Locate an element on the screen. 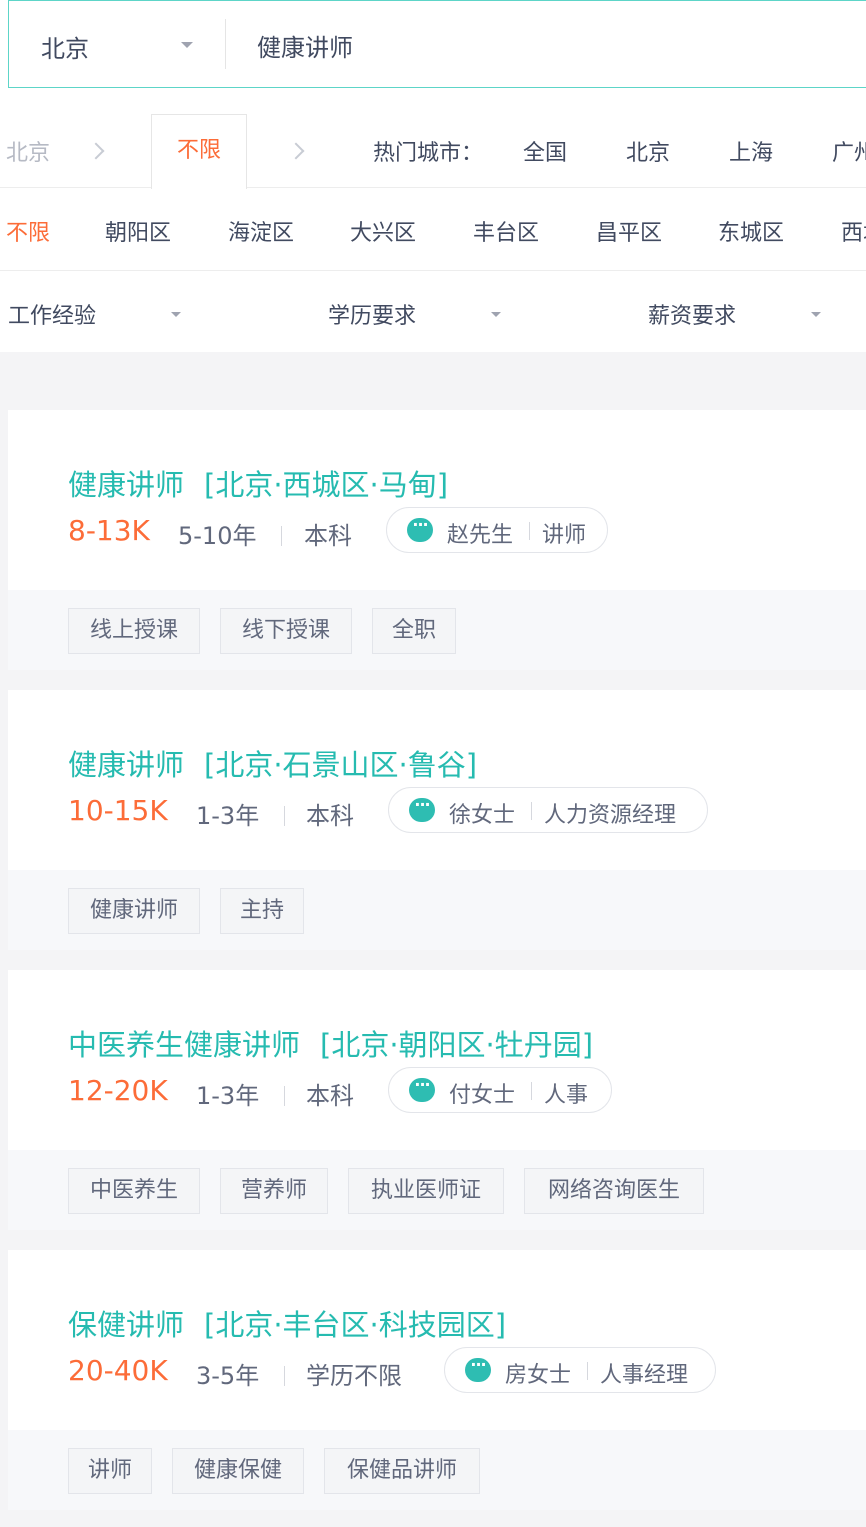 This screenshot has height=1527, width=866. job-salary: 12-20K is located at coordinates (118, 1090).